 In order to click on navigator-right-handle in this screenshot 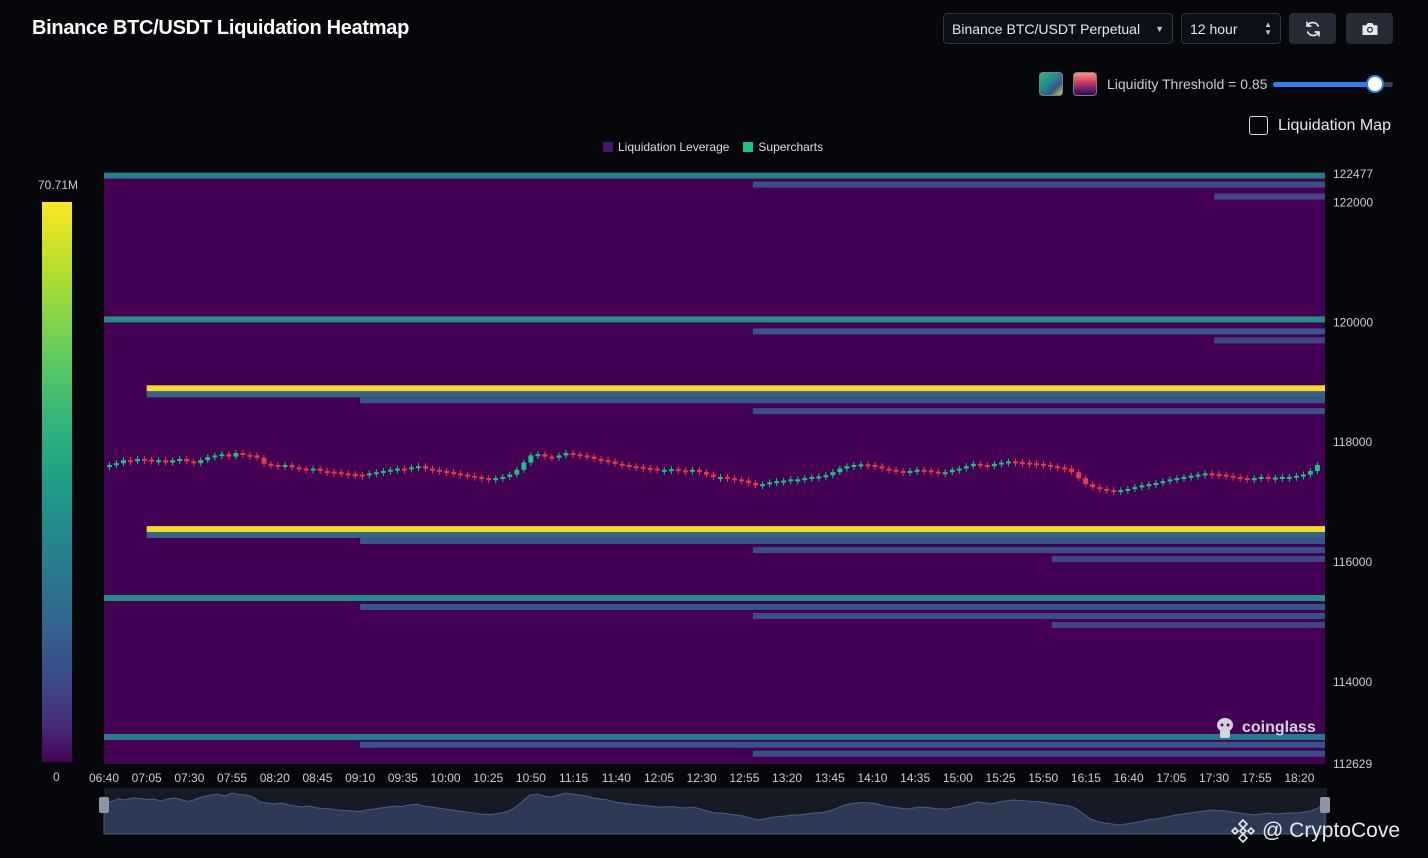, I will do `click(1325, 805)`.